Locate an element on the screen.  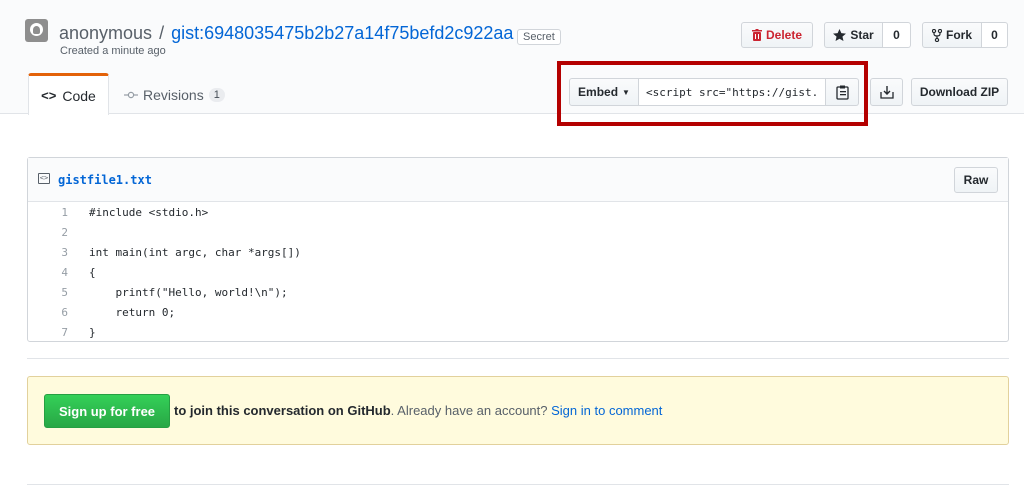
signin-link: Sign in to comment is located at coordinates (606, 410).